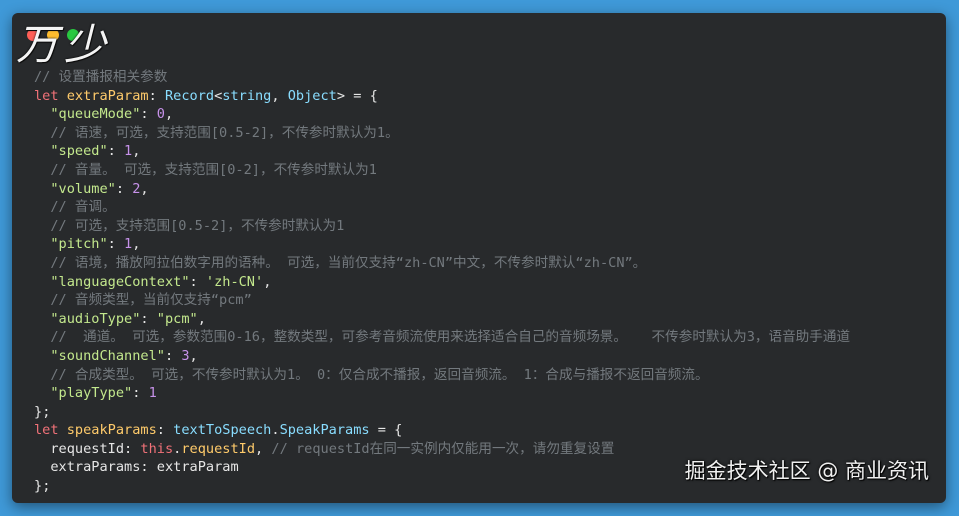 This screenshot has height=516, width=959. What do you see at coordinates (95, 151) in the screenshot?
I see `code-line: "speed": 1,` at bounding box center [95, 151].